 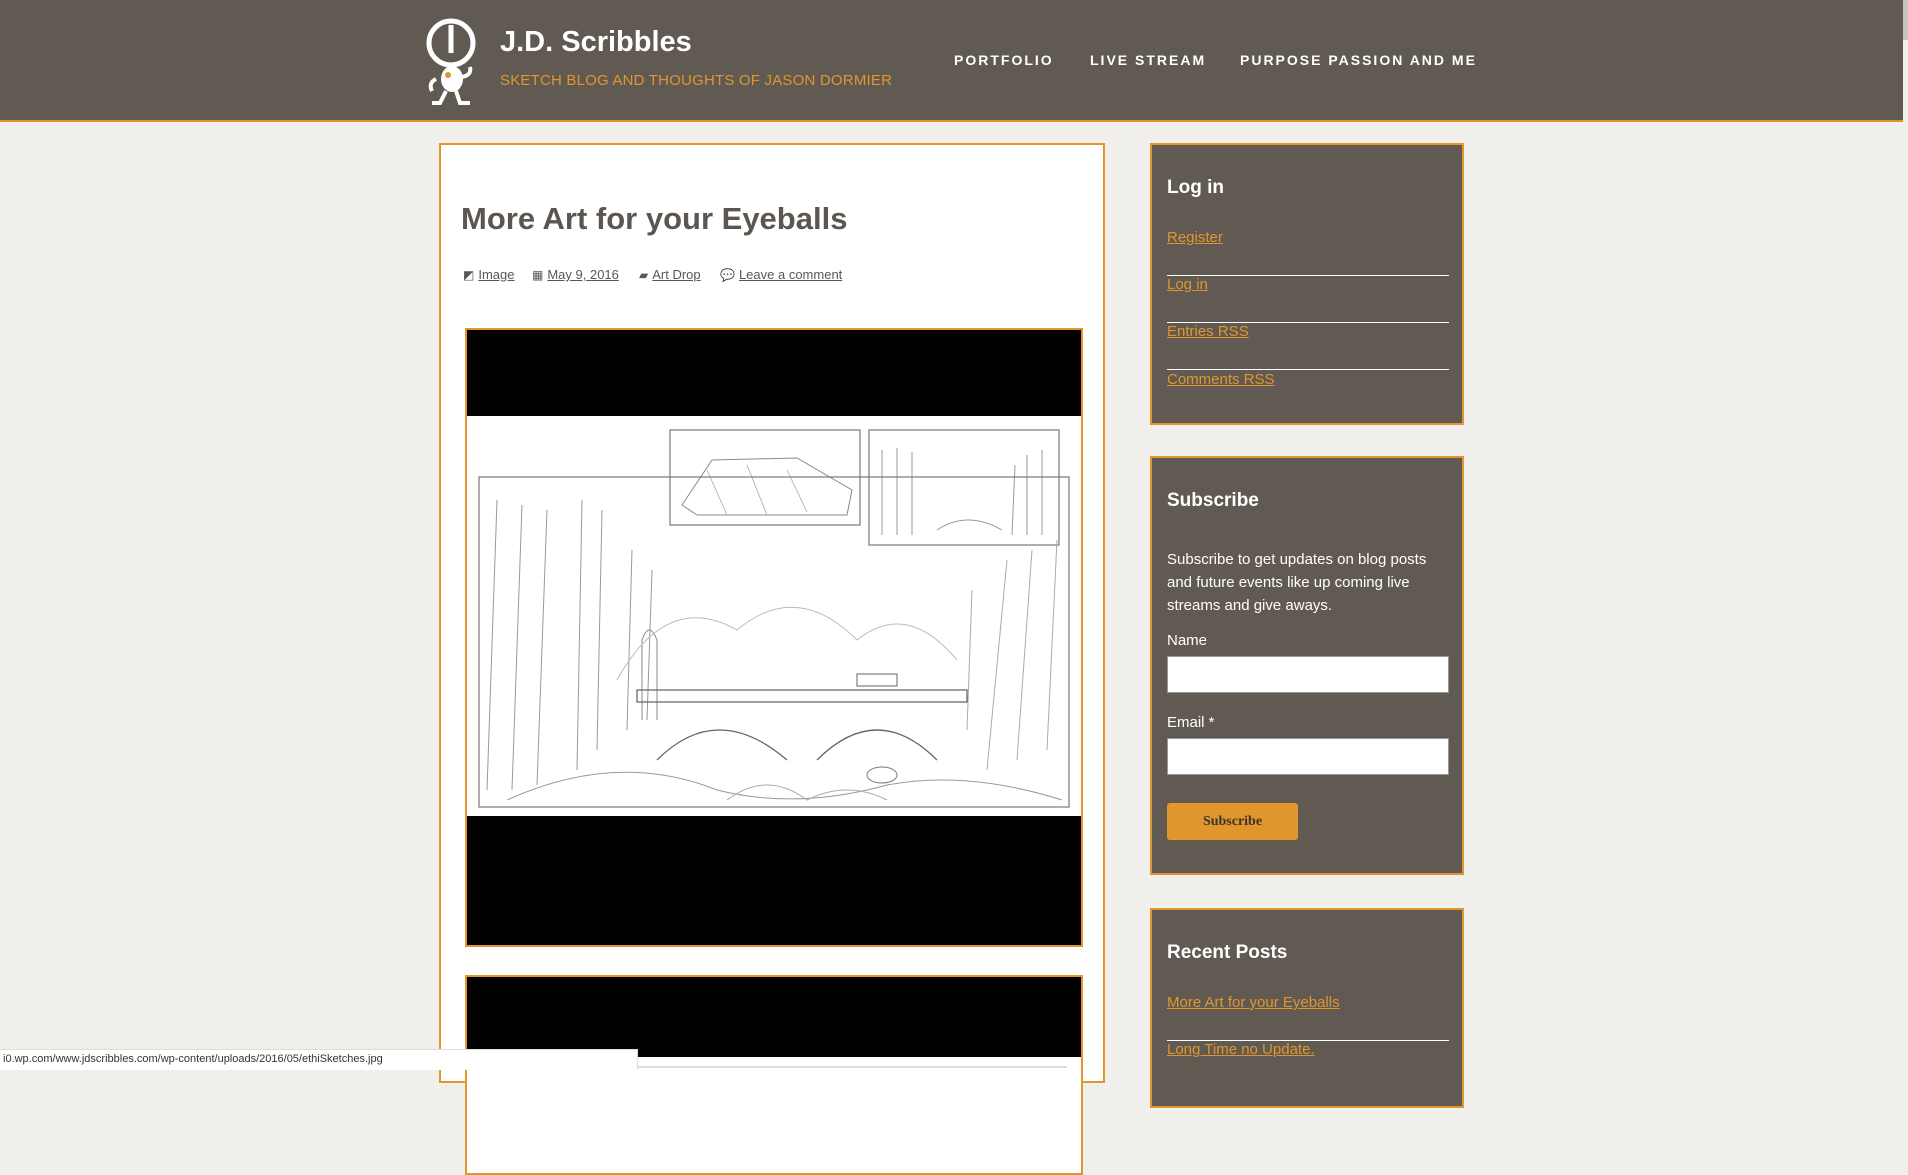 What do you see at coordinates (1195, 237) in the screenshot?
I see `register-link: Register` at bounding box center [1195, 237].